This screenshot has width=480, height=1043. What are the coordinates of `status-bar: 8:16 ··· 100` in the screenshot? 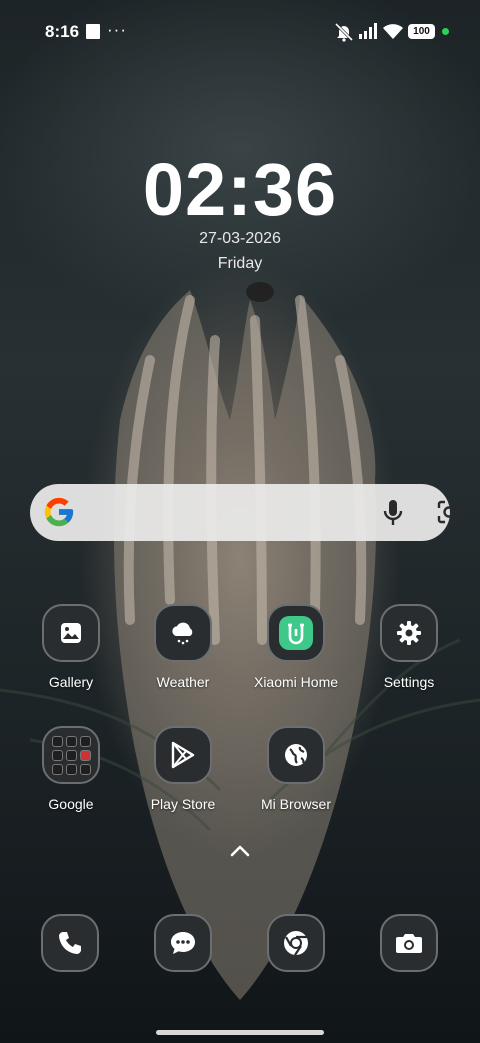 It's located at (240, 32).